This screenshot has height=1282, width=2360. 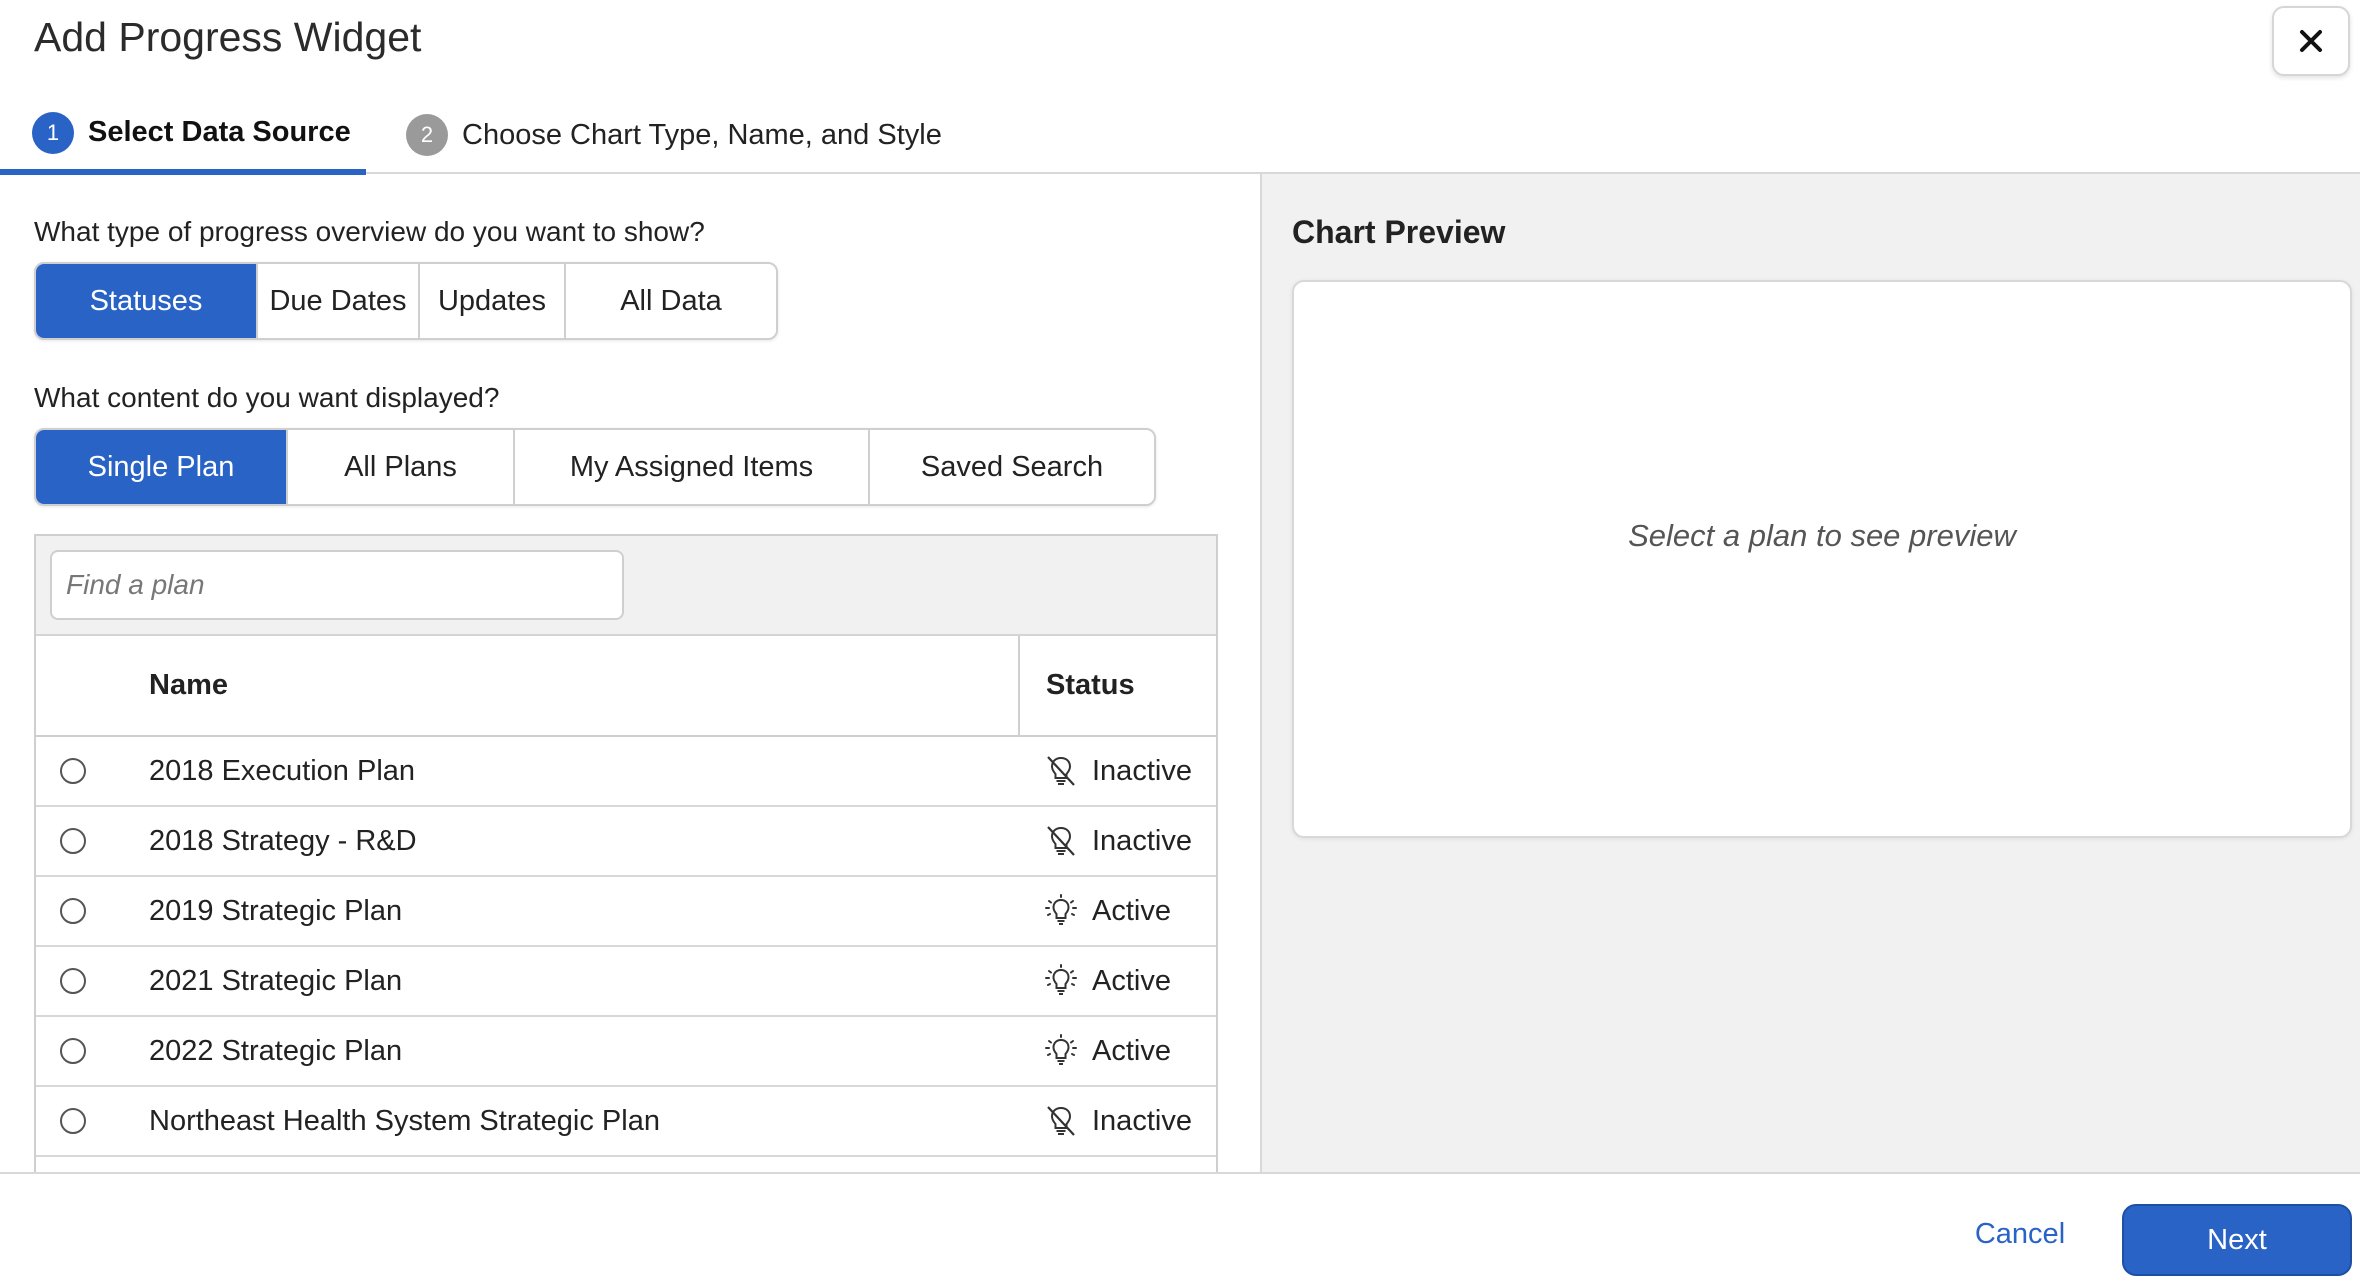 What do you see at coordinates (1180, 1227) in the screenshot?
I see `dialog-footer: Cancel Next` at bounding box center [1180, 1227].